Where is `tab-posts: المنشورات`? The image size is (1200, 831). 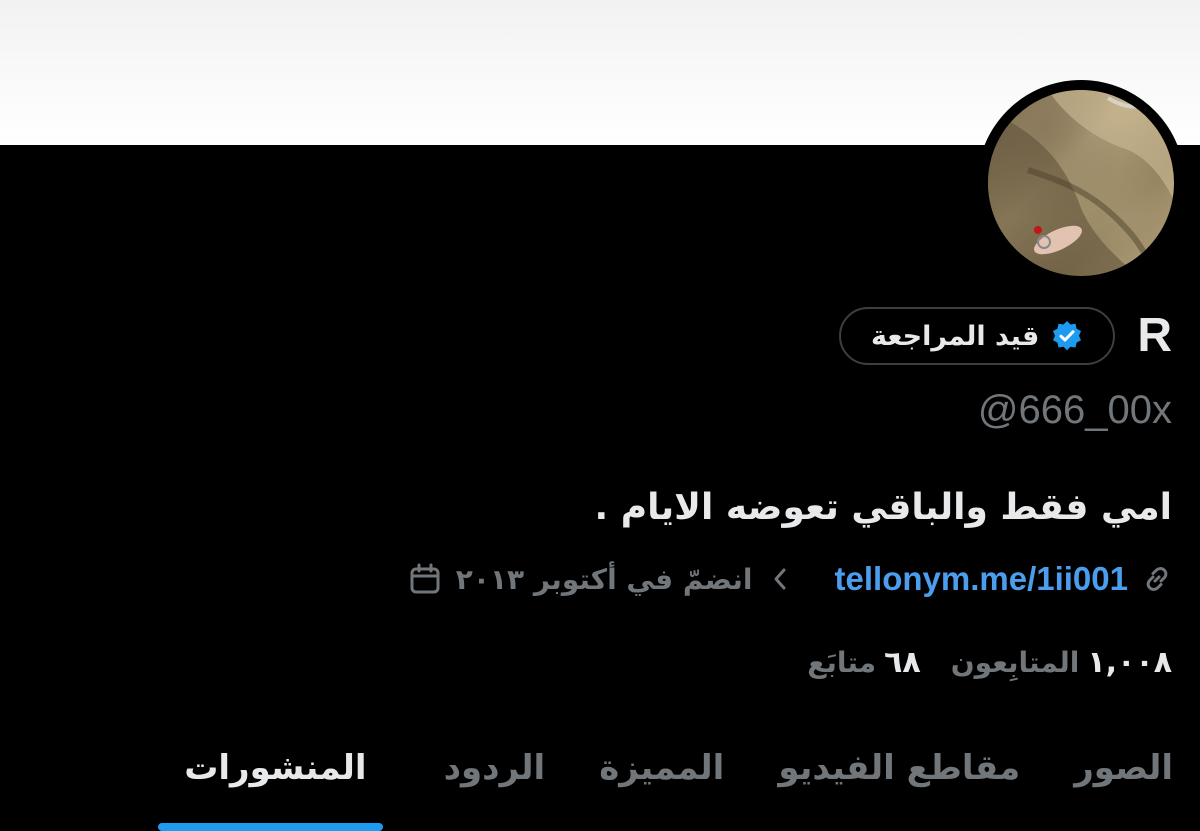
tab-posts: المنشورات is located at coordinates (275, 784).